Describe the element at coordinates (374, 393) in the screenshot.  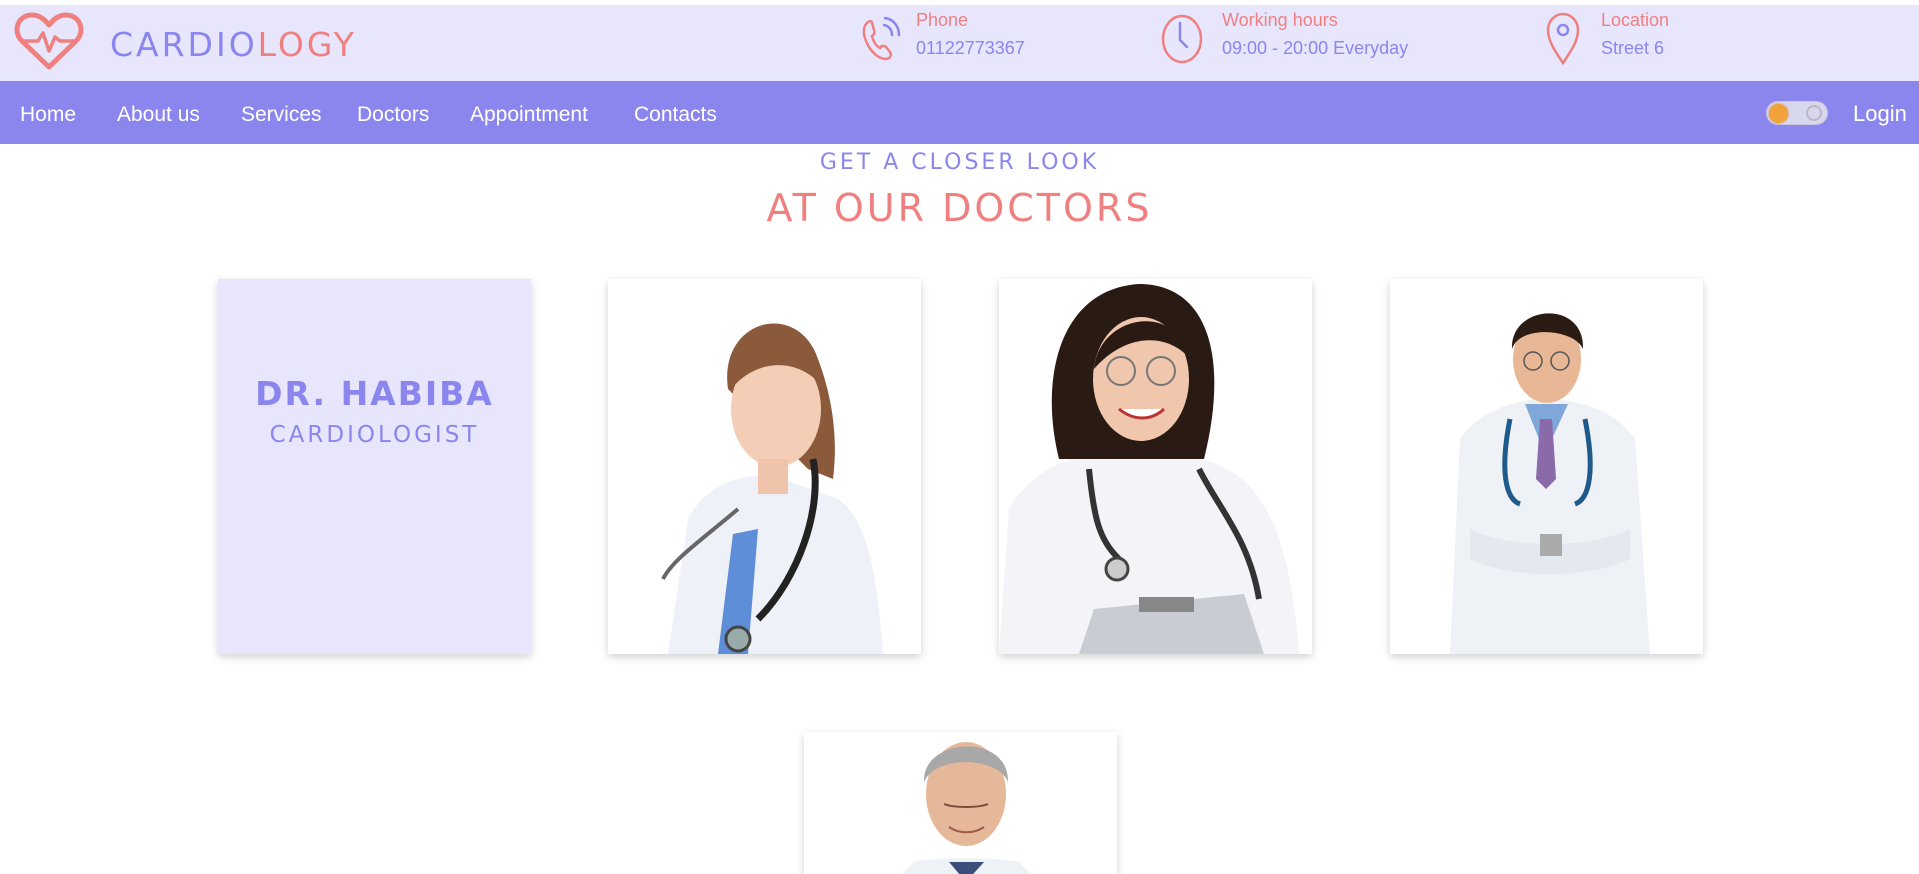
I see `doctor-name: DR. HABIBA` at that location.